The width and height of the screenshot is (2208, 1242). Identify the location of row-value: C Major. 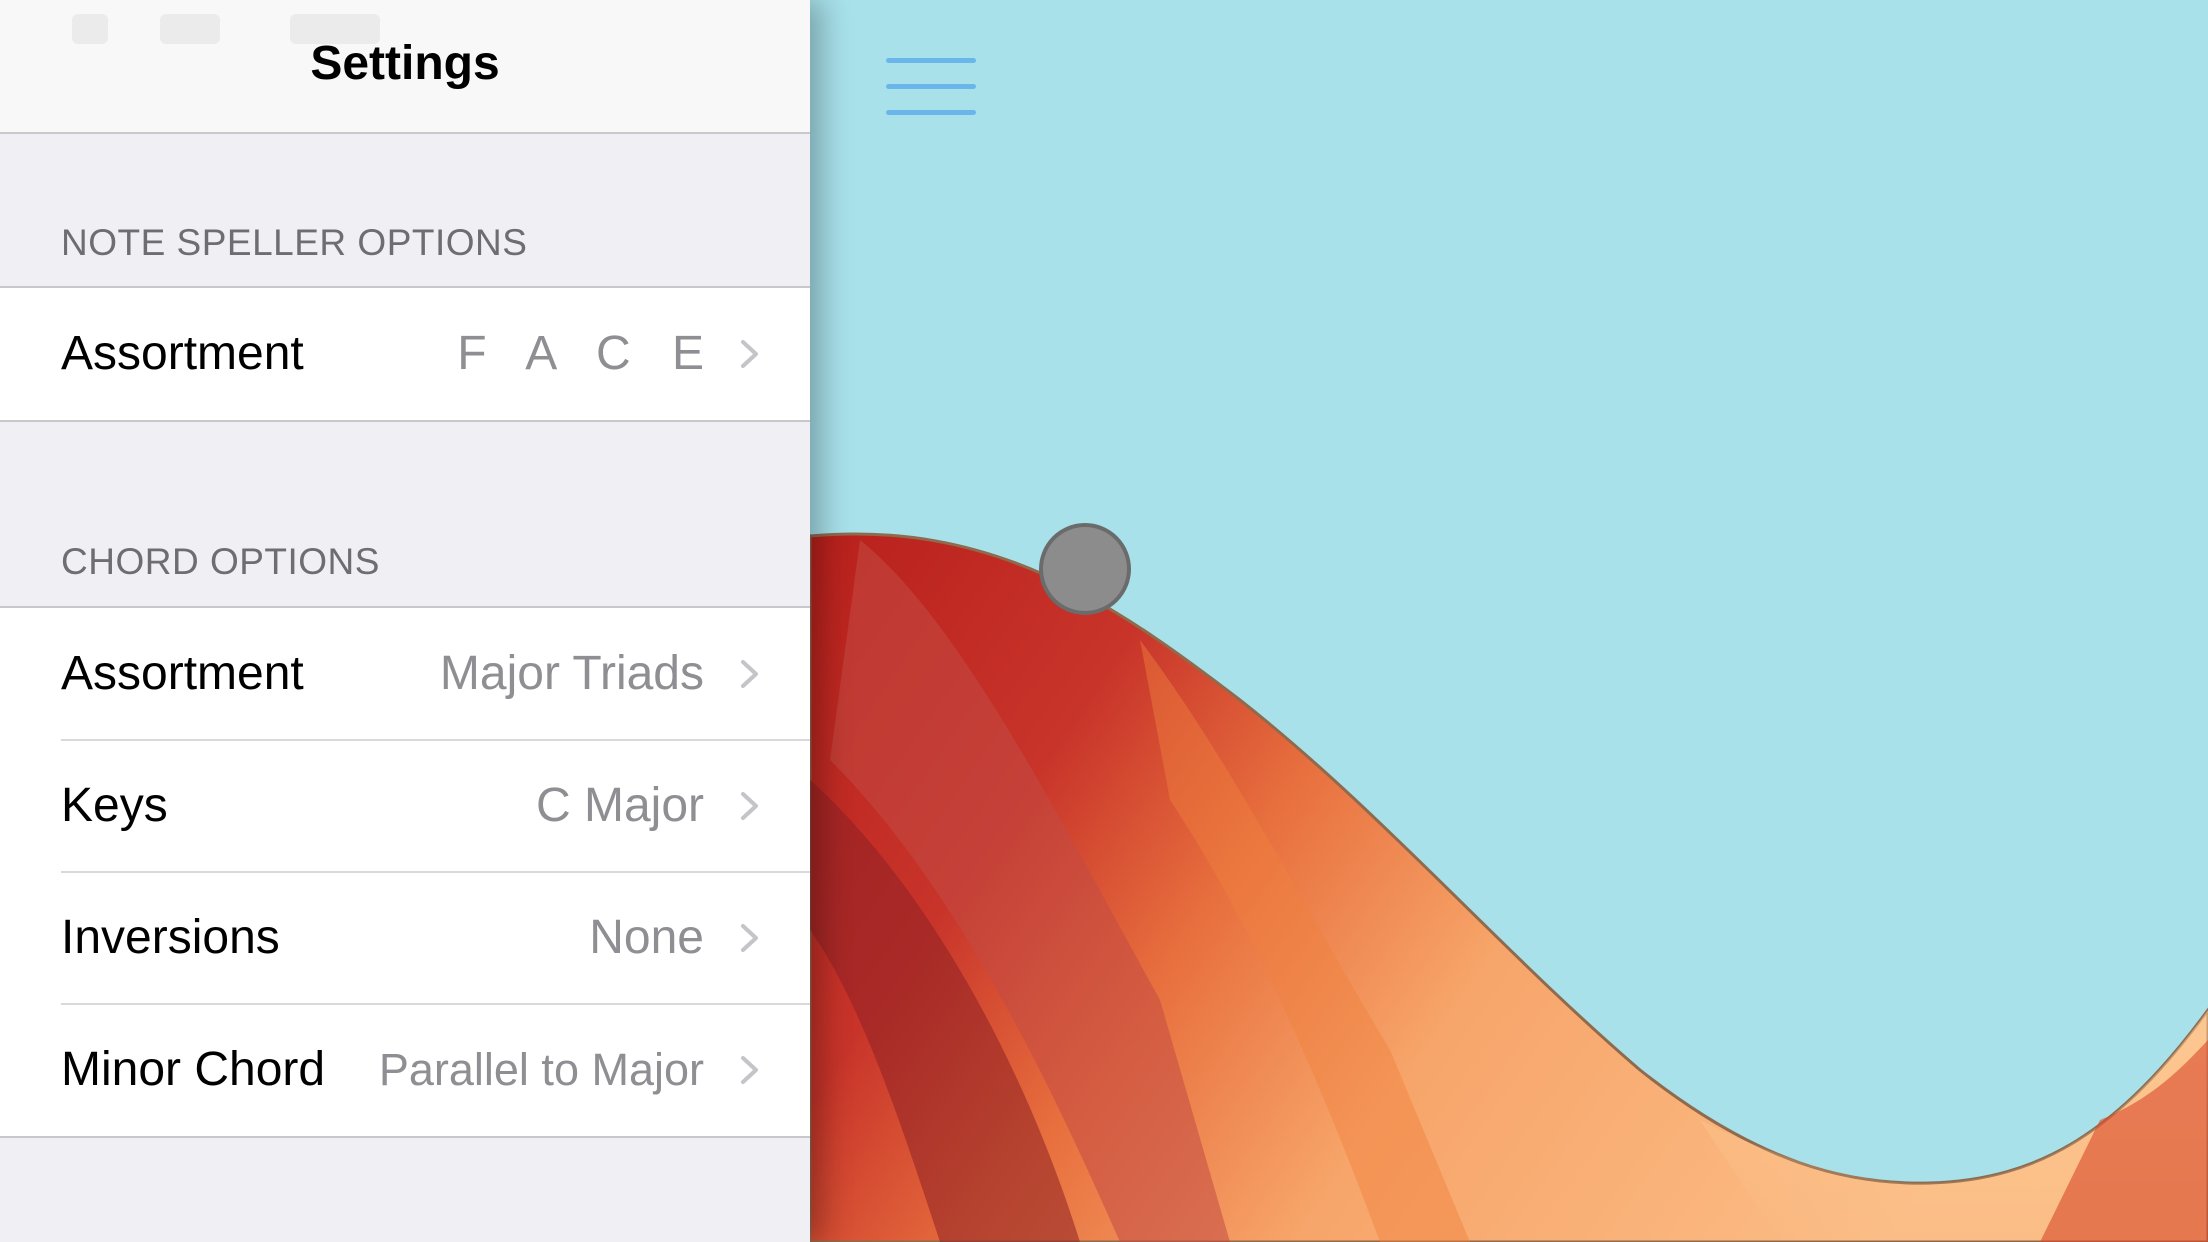
(619, 805).